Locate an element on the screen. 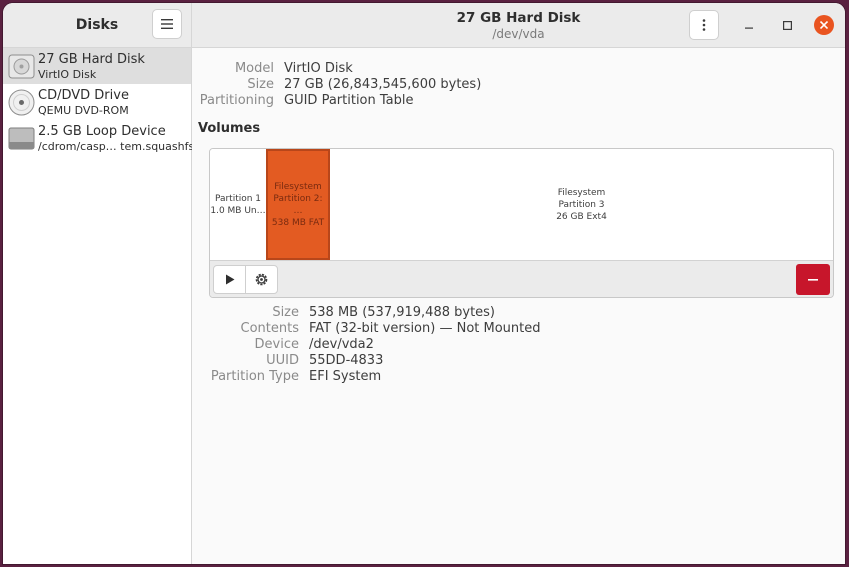 This screenshot has width=849, height=567. maximize-icon is located at coordinates (787, 25).